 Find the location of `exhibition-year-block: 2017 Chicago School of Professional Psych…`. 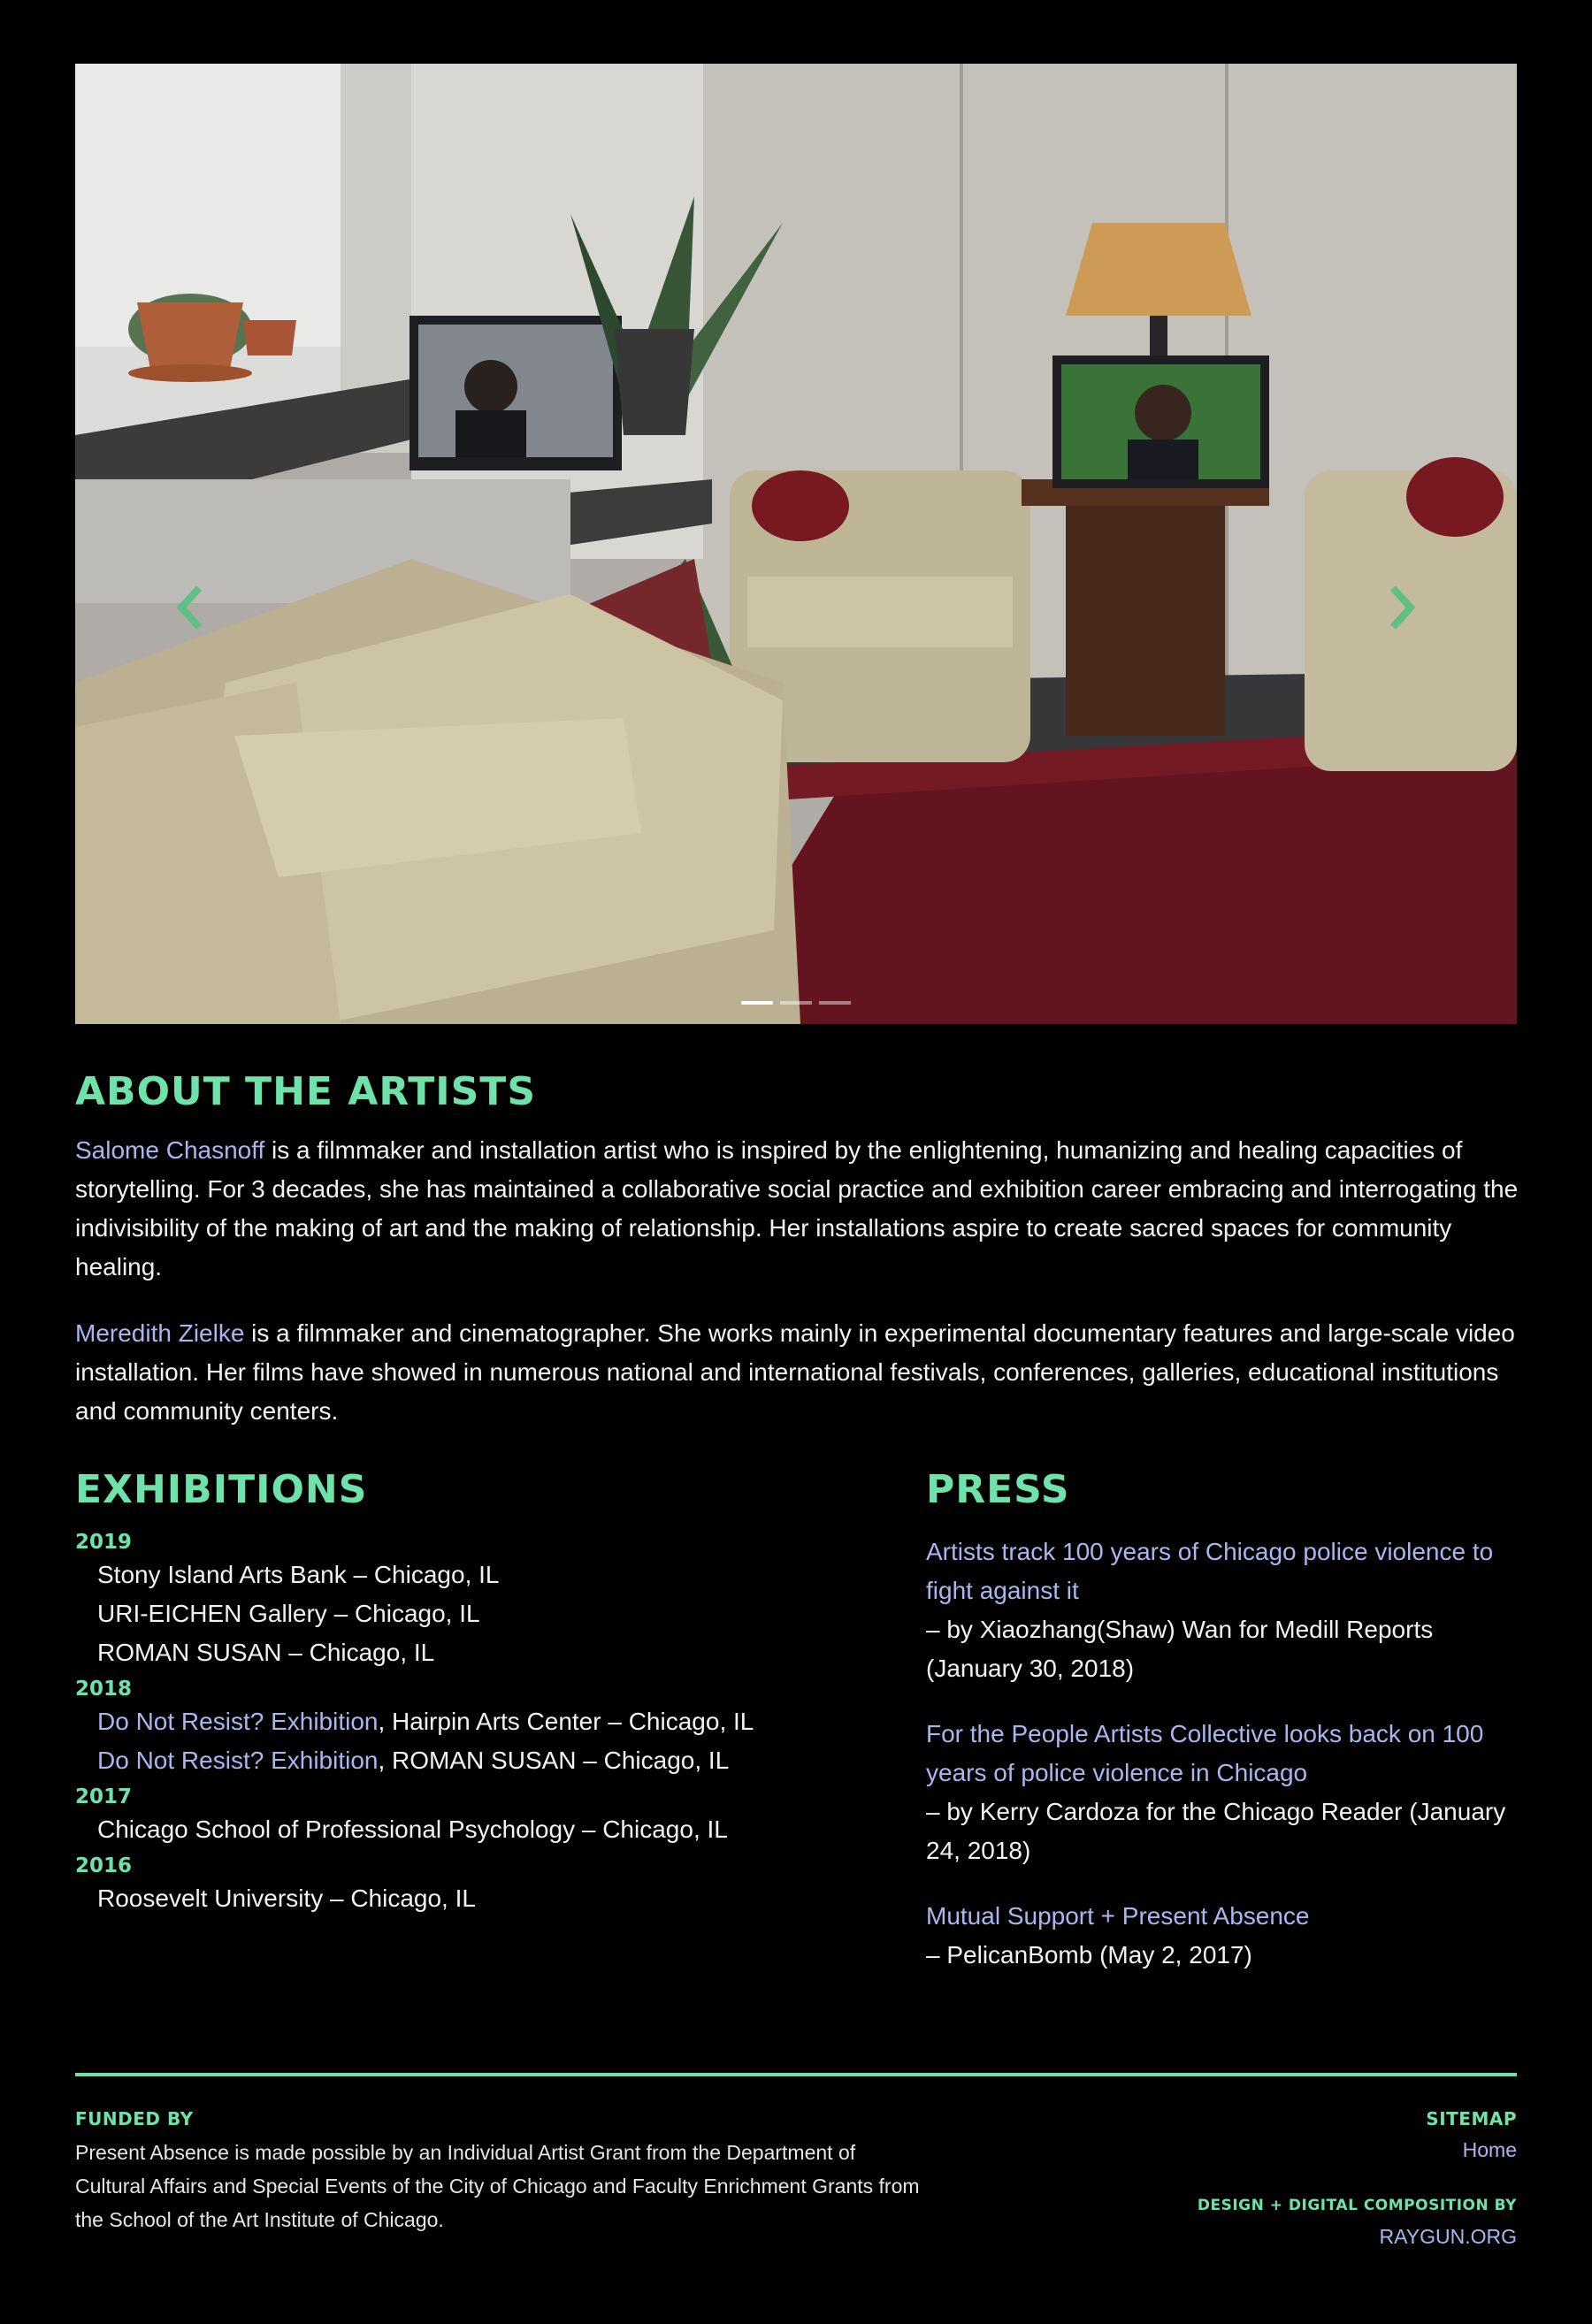

exhibition-year-block: 2017 Chicago School of Professional Psych… is located at coordinates (473, 1816).